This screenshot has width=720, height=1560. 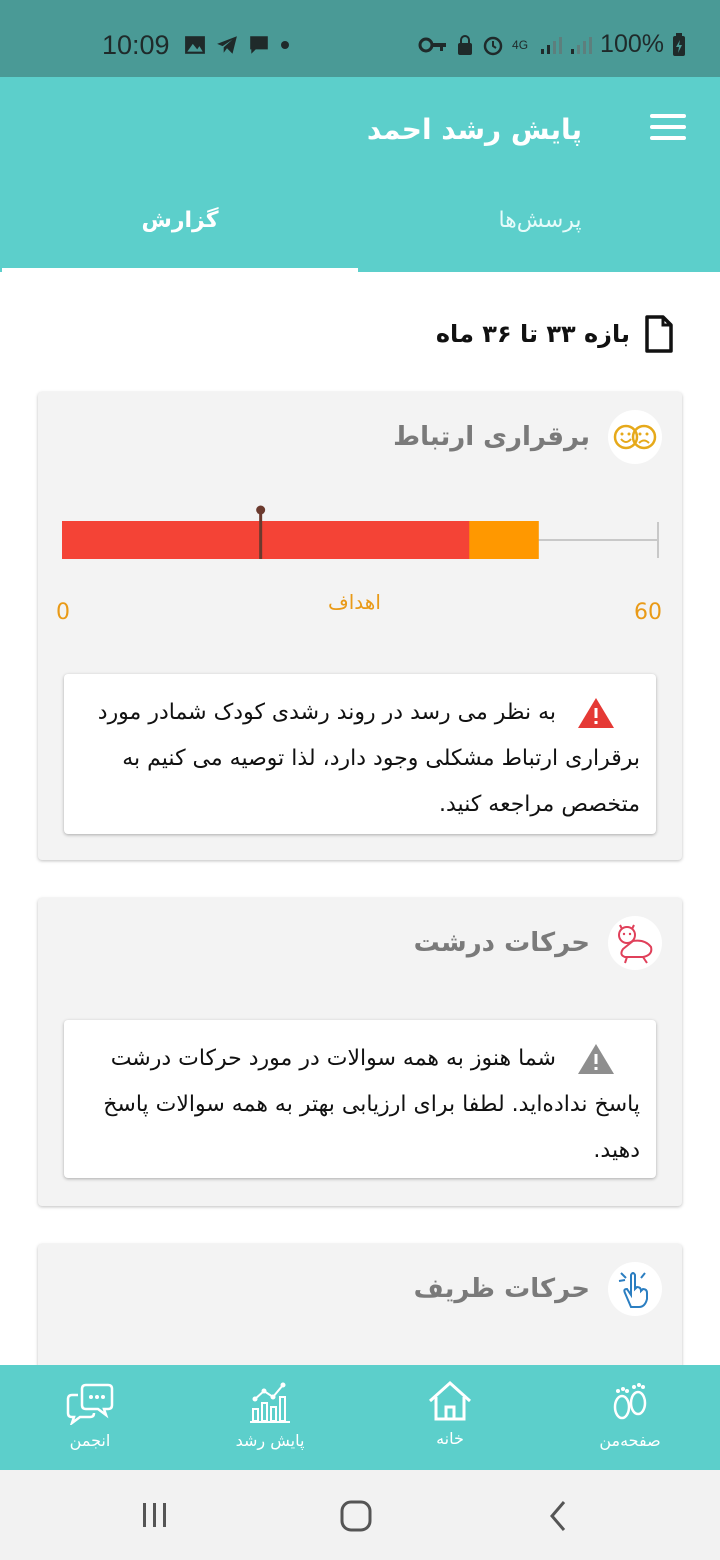 What do you see at coordinates (501, 1289) in the screenshot?
I see `card-title: حرکات ظریف` at bounding box center [501, 1289].